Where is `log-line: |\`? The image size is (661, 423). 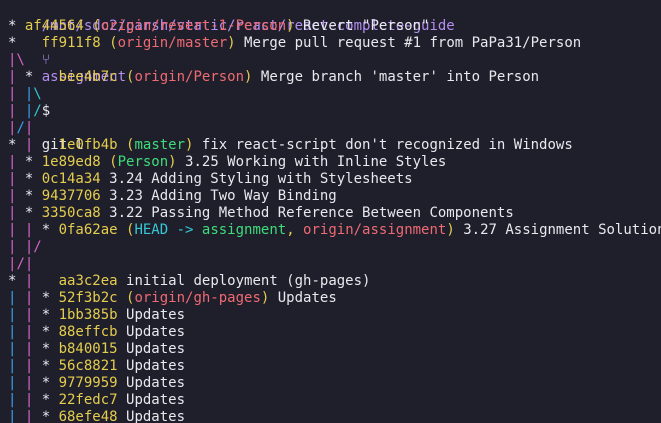
log-line: |\ is located at coordinates (16, 60).